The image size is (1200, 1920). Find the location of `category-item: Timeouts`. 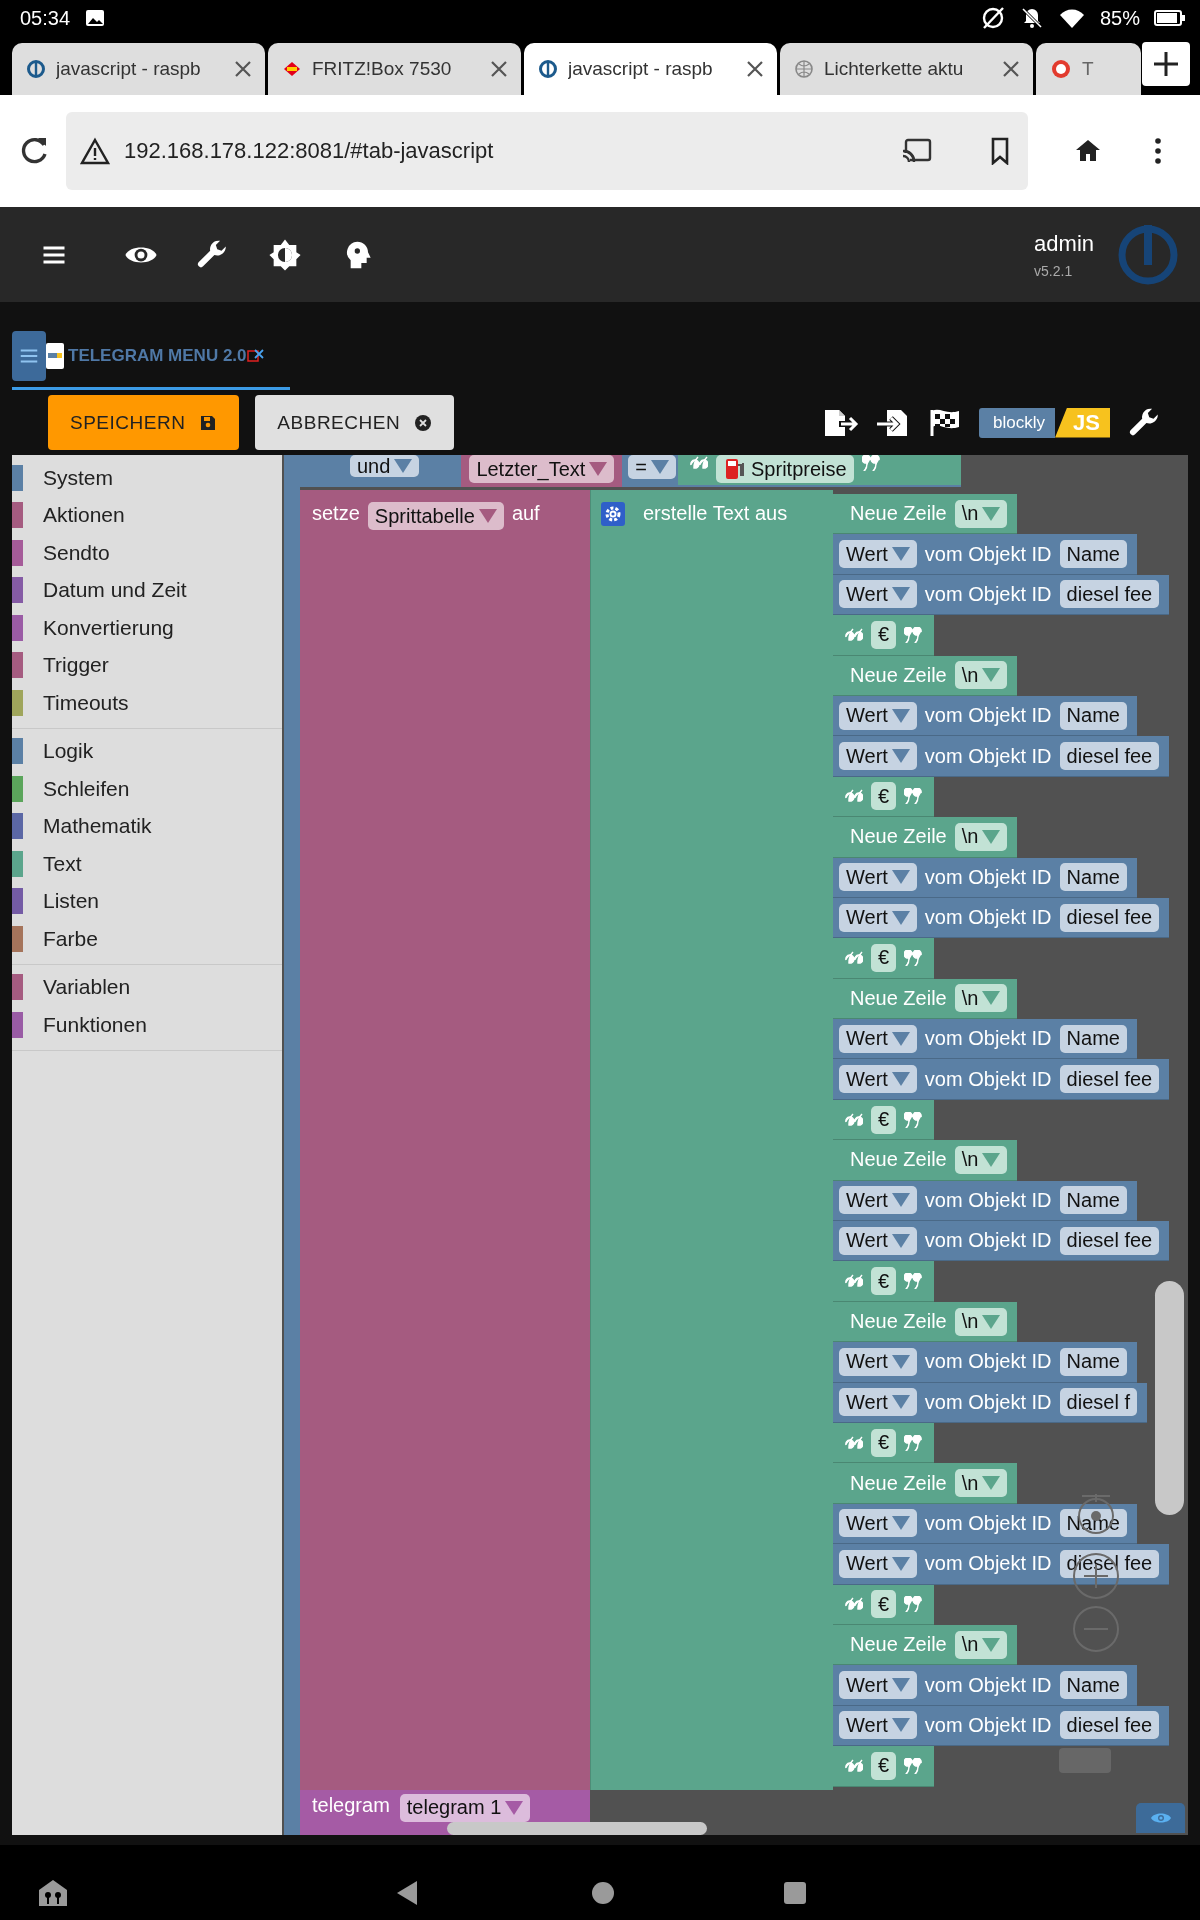

category-item: Timeouts is located at coordinates (147, 703).